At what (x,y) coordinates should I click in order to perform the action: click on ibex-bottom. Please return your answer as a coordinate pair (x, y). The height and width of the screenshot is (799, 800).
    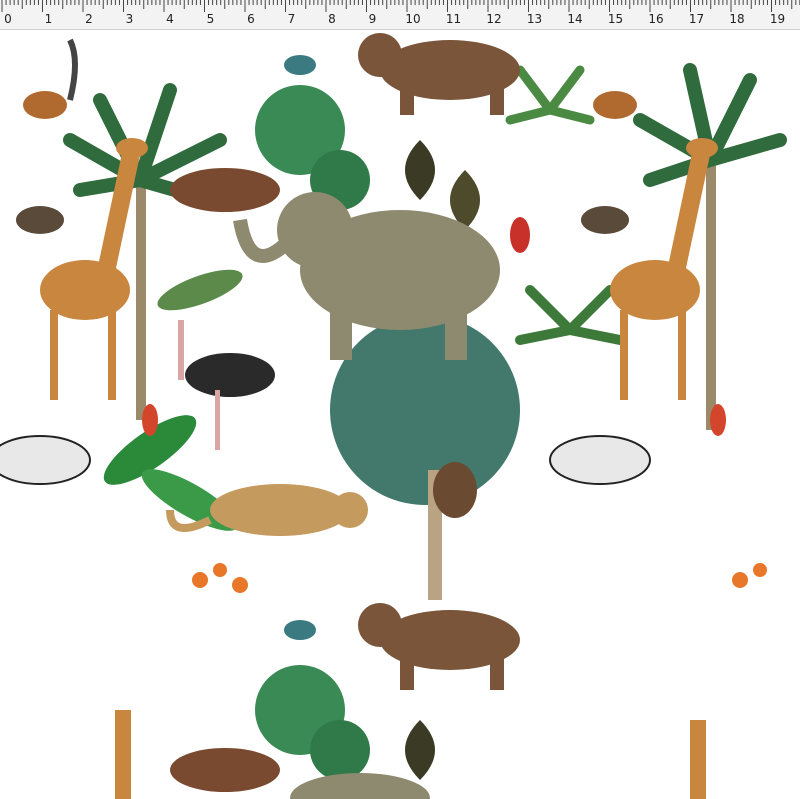
    Looking at the image, I should click on (225, 770).